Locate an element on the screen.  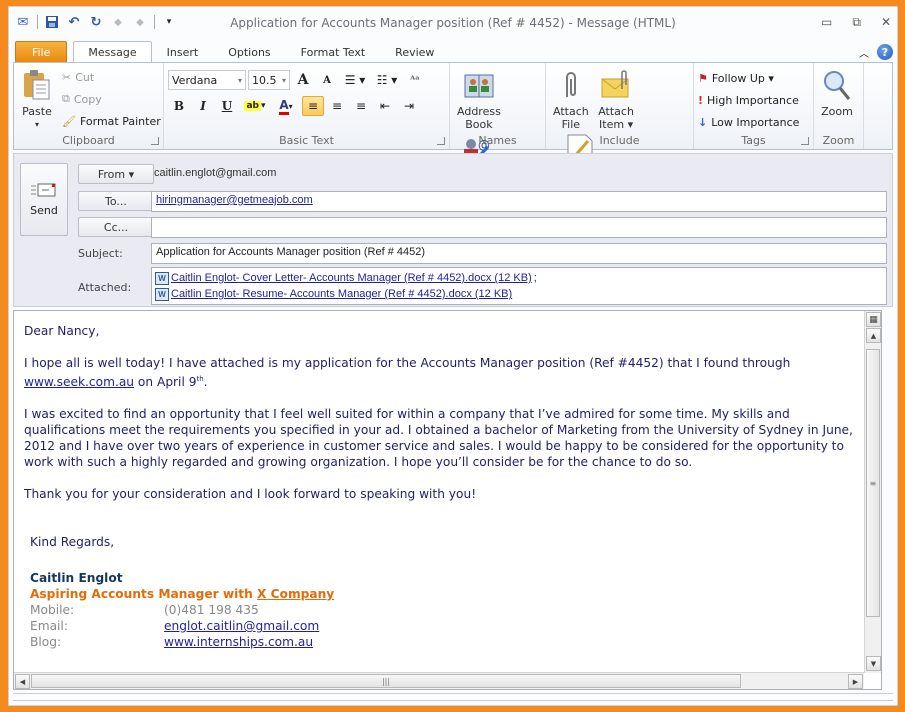
scroll-down-button: ▼ is located at coordinates (873, 663).